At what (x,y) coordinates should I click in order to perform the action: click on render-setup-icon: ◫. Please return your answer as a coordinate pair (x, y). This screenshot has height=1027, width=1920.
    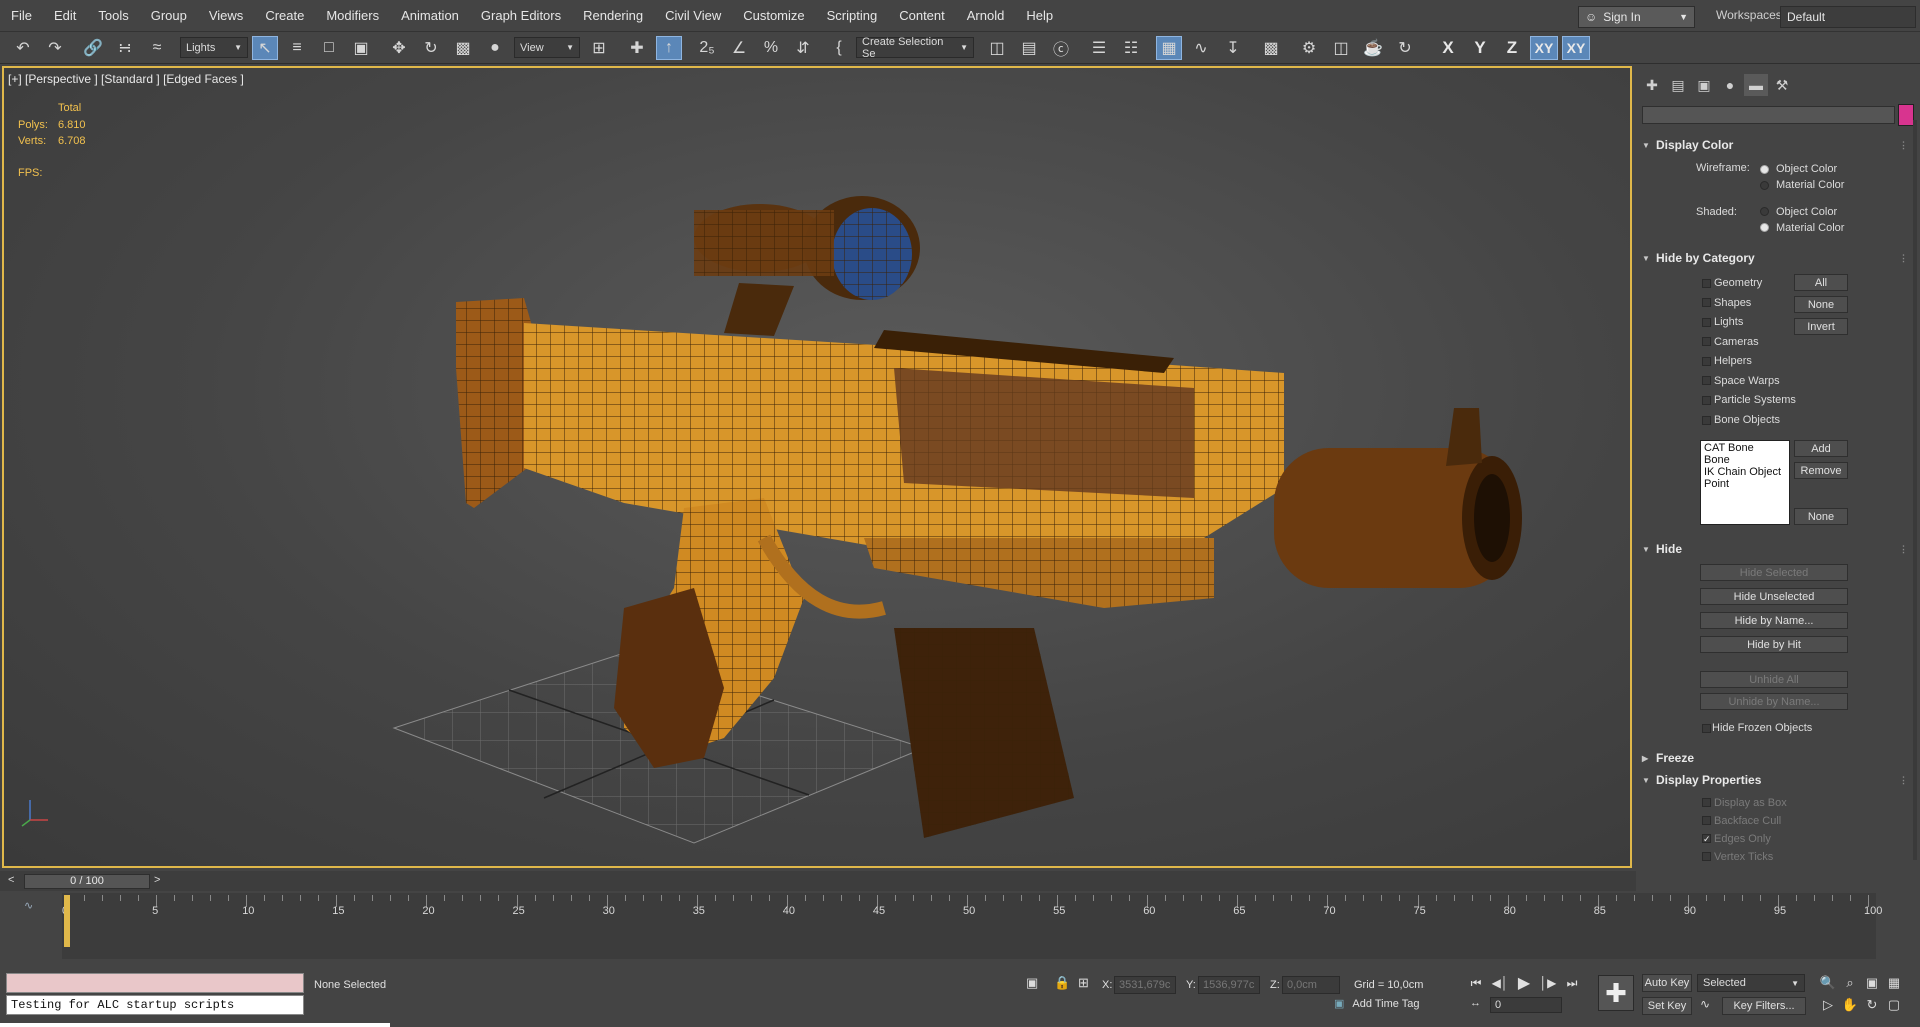
    Looking at the image, I should click on (1341, 48).